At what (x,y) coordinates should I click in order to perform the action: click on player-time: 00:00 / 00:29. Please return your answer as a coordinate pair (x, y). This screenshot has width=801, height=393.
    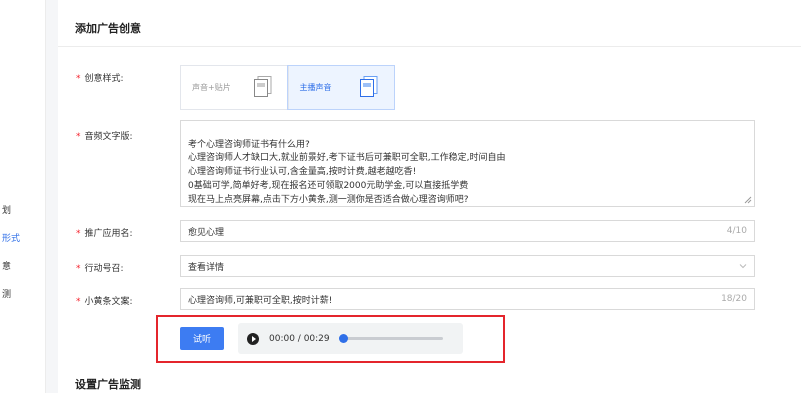
    Looking at the image, I should click on (299, 338).